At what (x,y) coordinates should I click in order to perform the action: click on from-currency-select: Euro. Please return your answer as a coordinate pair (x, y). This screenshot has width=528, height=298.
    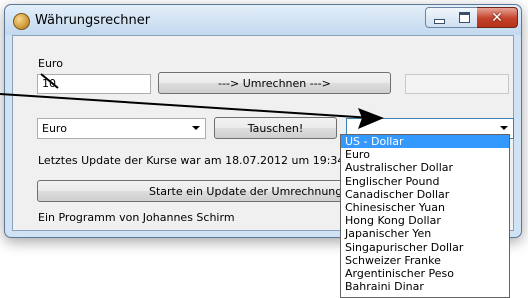
    Looking at the image, I should click on (121, 128).